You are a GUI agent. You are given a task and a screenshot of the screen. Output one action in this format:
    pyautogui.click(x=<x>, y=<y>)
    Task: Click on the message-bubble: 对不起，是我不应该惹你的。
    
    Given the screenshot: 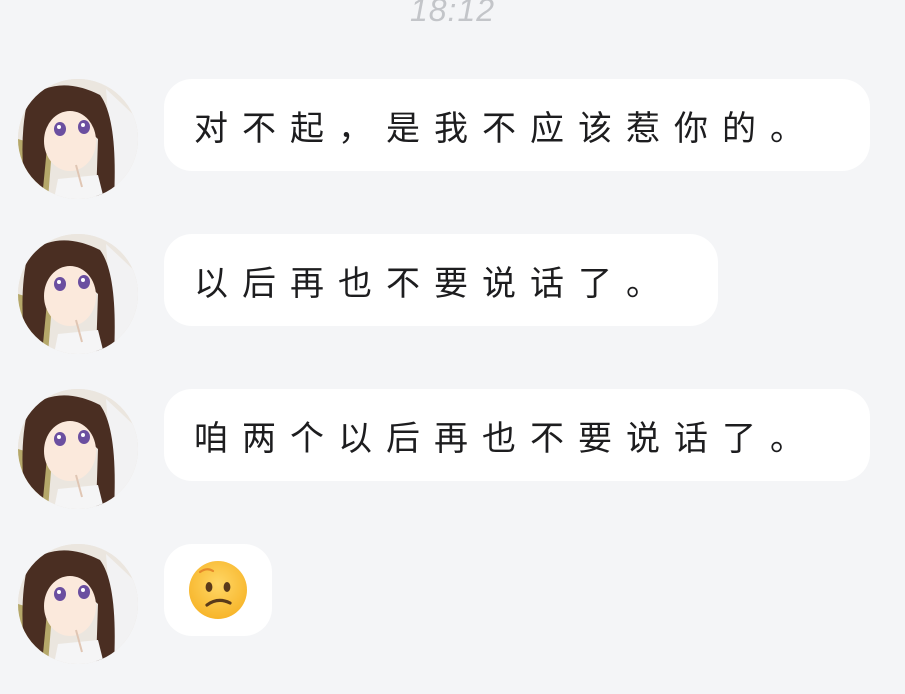 What is the action you would take?
    pyautogui.click(x=517, y=125)
    